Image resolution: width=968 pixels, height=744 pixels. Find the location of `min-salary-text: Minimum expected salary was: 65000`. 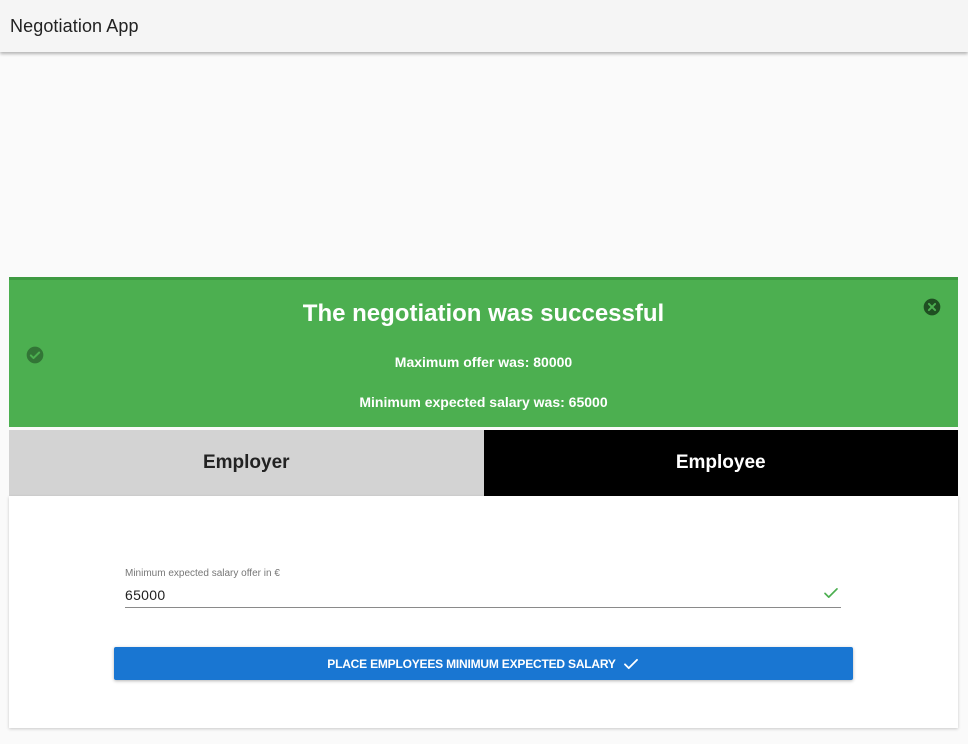

min-salary-text: Minimum expected salary was: 65000 is located at coordinates (483, 402).